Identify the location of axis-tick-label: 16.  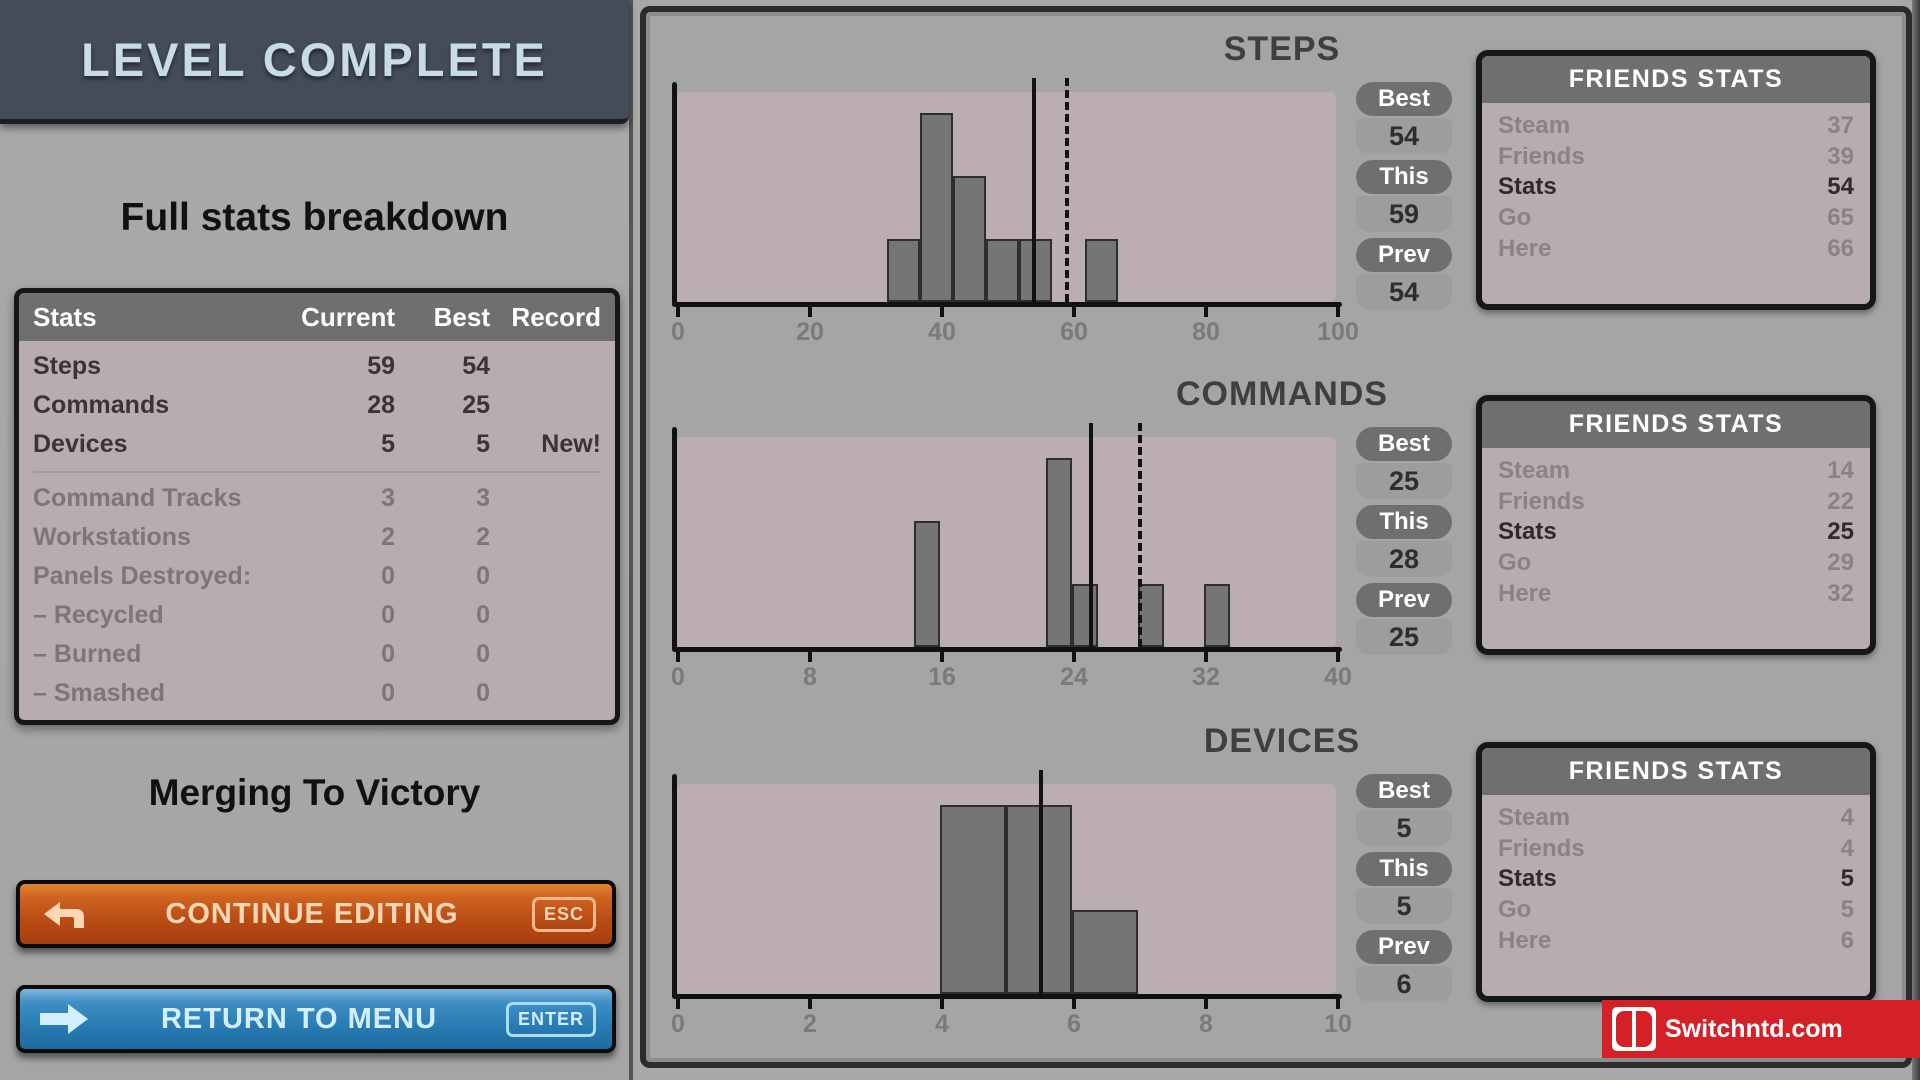
(942, 677).